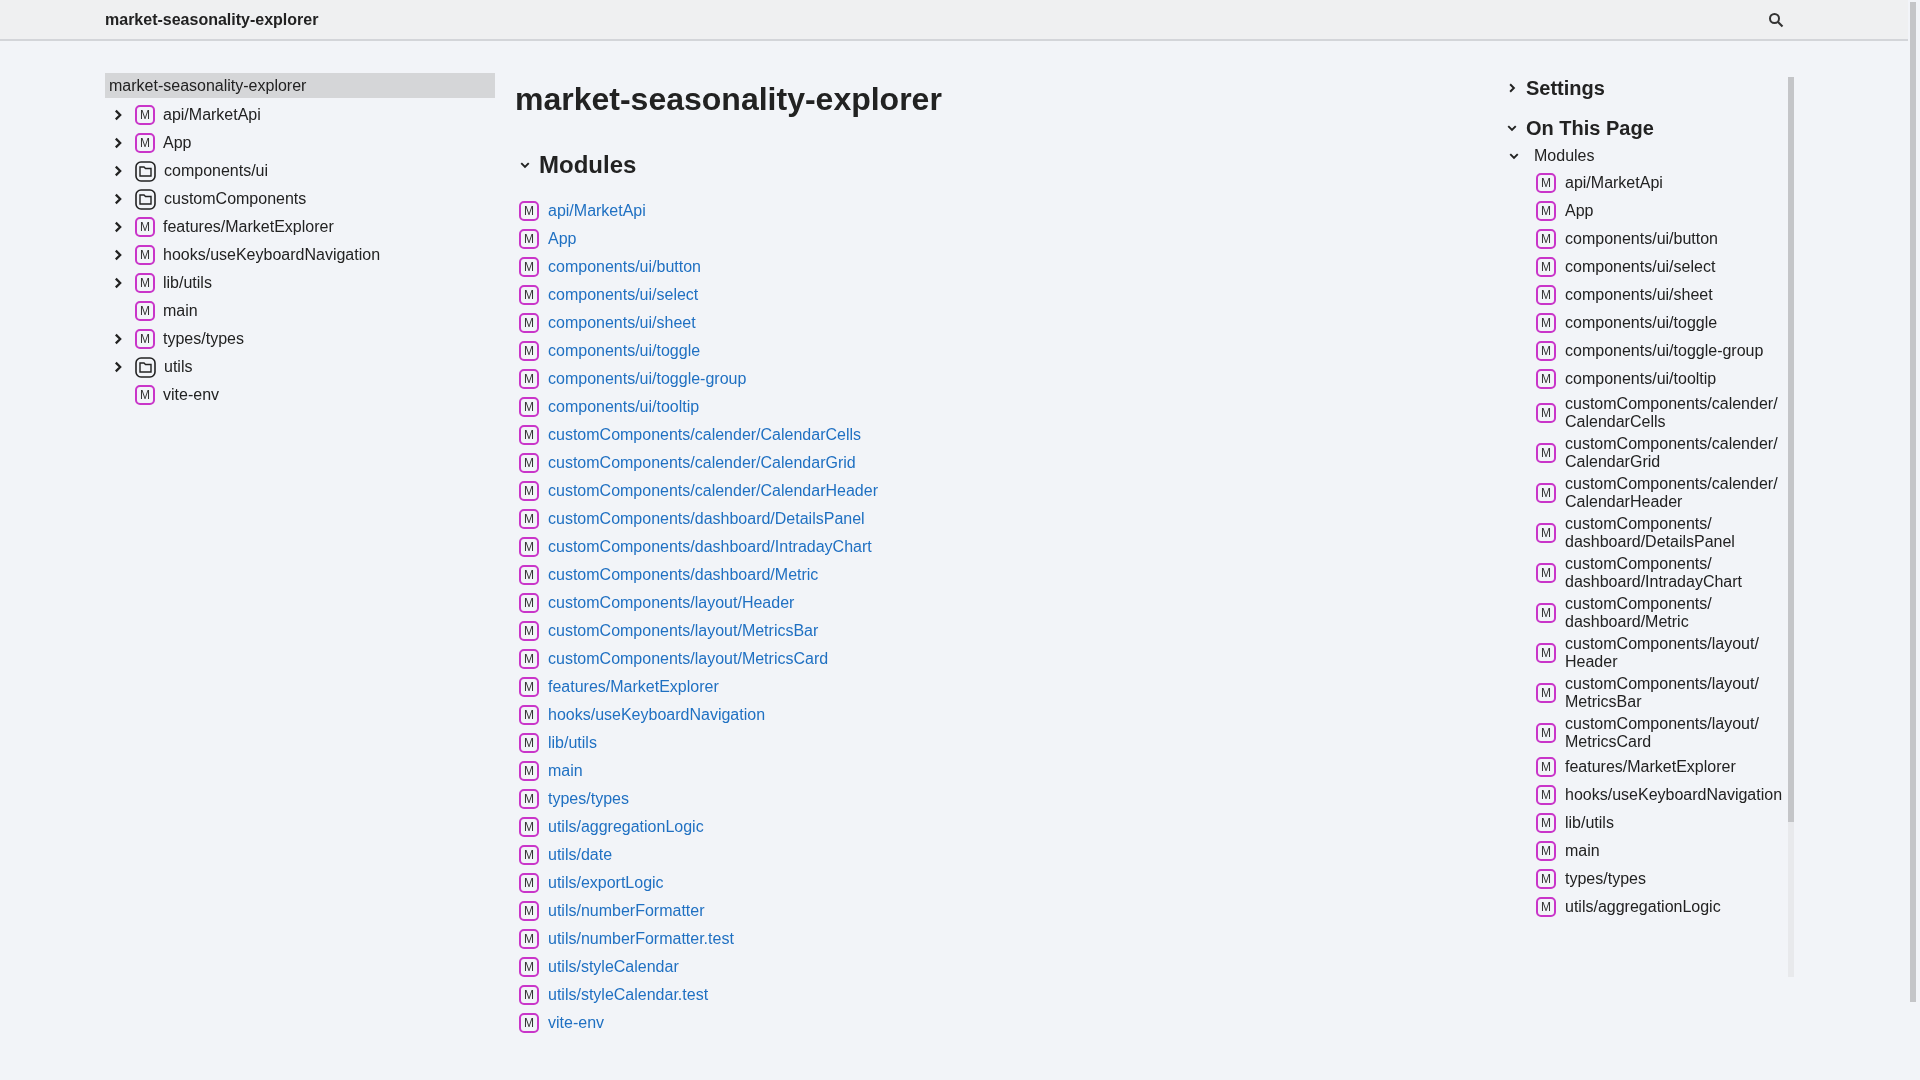 This screenshot has width=1920, height=1080. What do you see at coordinates (626, 827) in the screenshot?
I see `module-link: utils/aggregationLogic` at bounding box center [626, 827].